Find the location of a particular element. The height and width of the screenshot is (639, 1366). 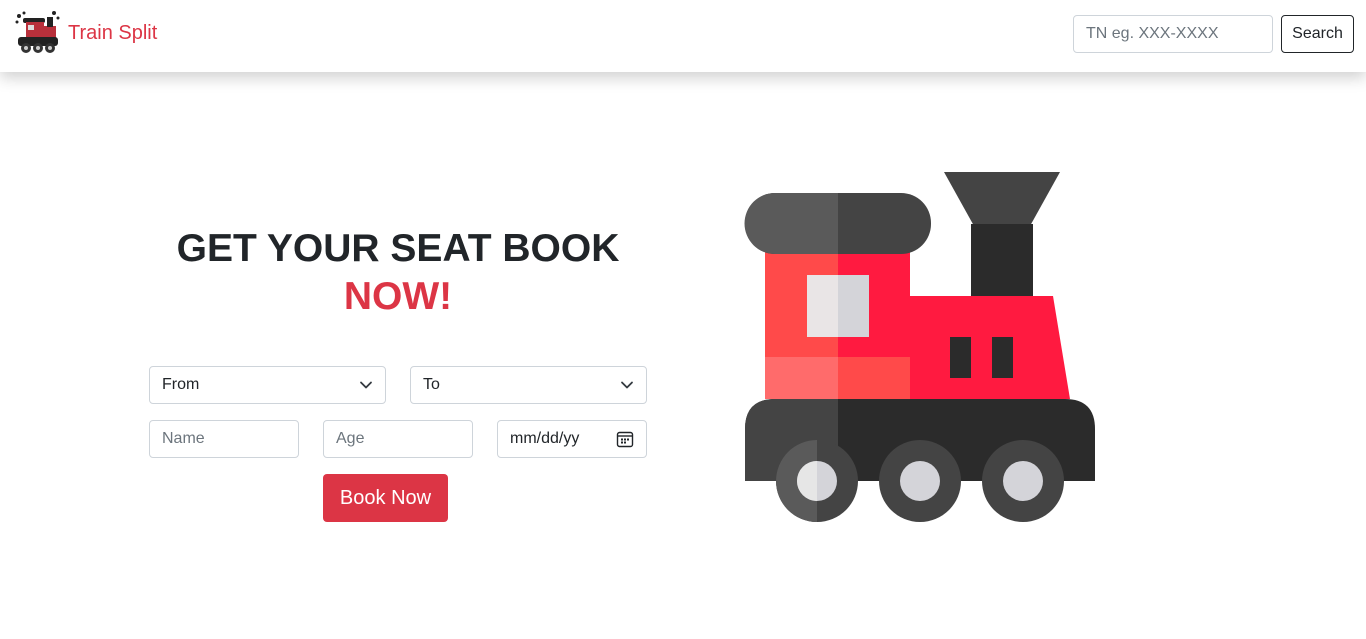

hero-title: GET YOUR SEAT BOOK NOW! is located at coordinates (398, 273).